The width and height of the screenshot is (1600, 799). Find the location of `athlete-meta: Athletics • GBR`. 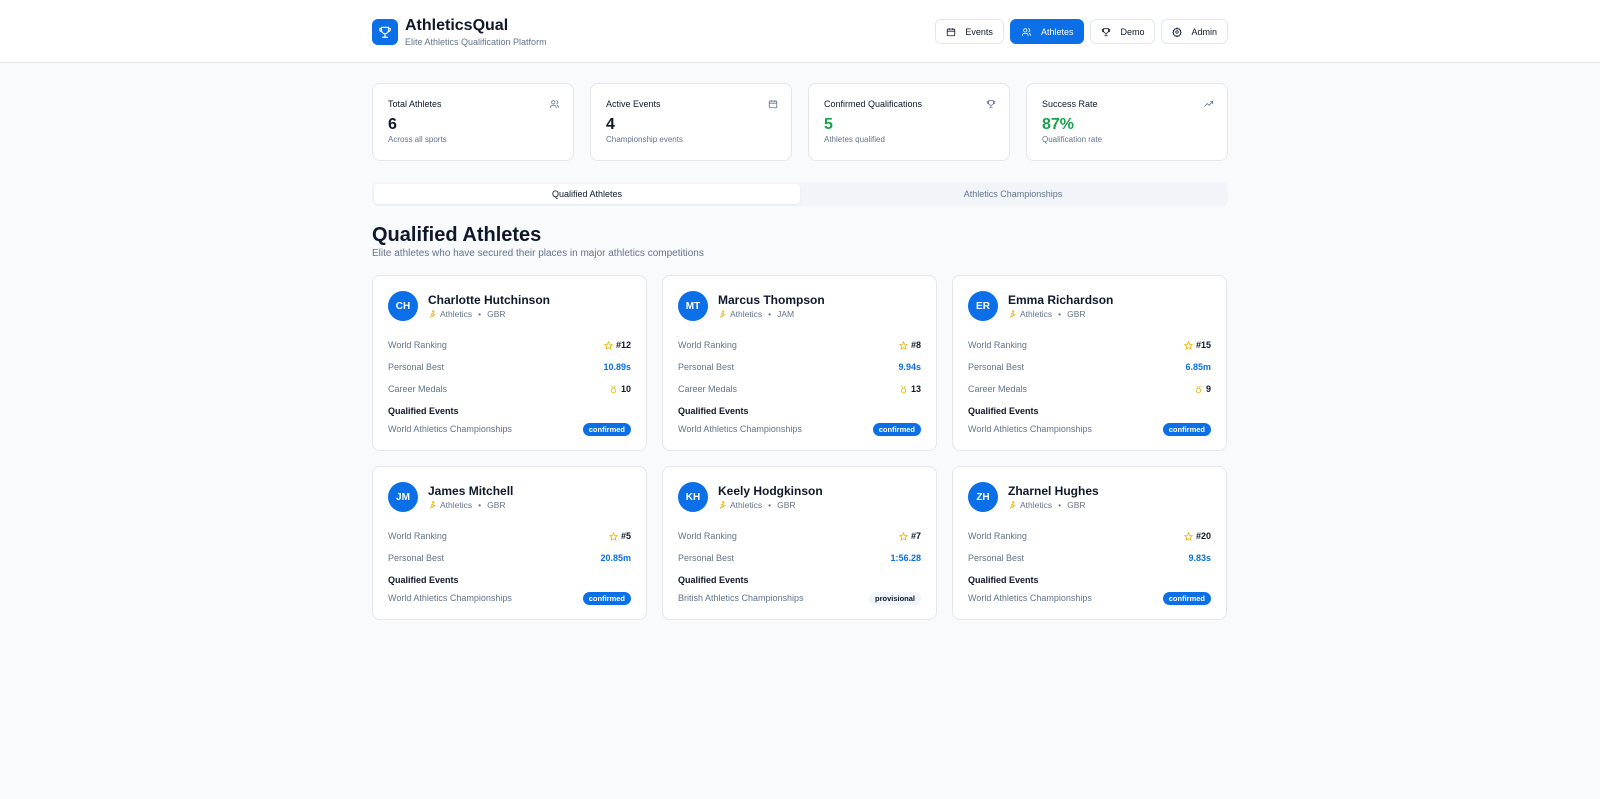

athlete-meta: Athletics • GBR is located at coordinates (770, 505).